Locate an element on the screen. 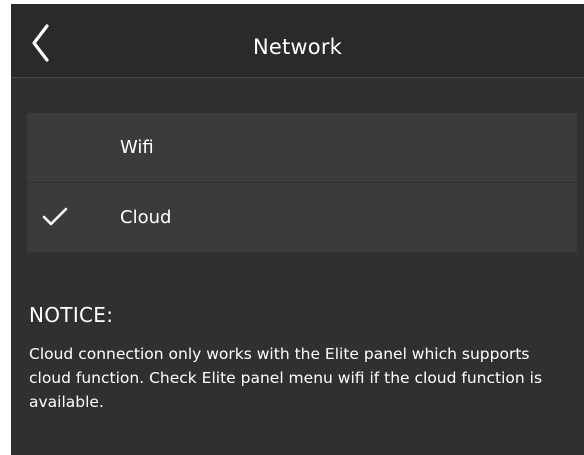 This screenshot has width=584, height=455. network-option-label: Cloud is located at coordinates (146, 217).